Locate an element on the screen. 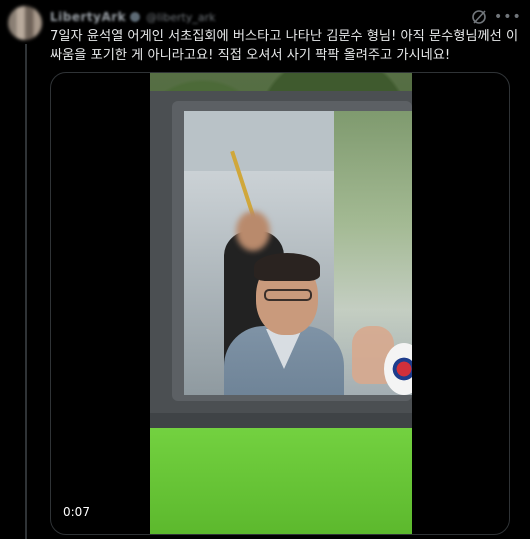 The height and width of the screenshot is (539, 530). more-icon: ••• is located at coordinates (508, 17).